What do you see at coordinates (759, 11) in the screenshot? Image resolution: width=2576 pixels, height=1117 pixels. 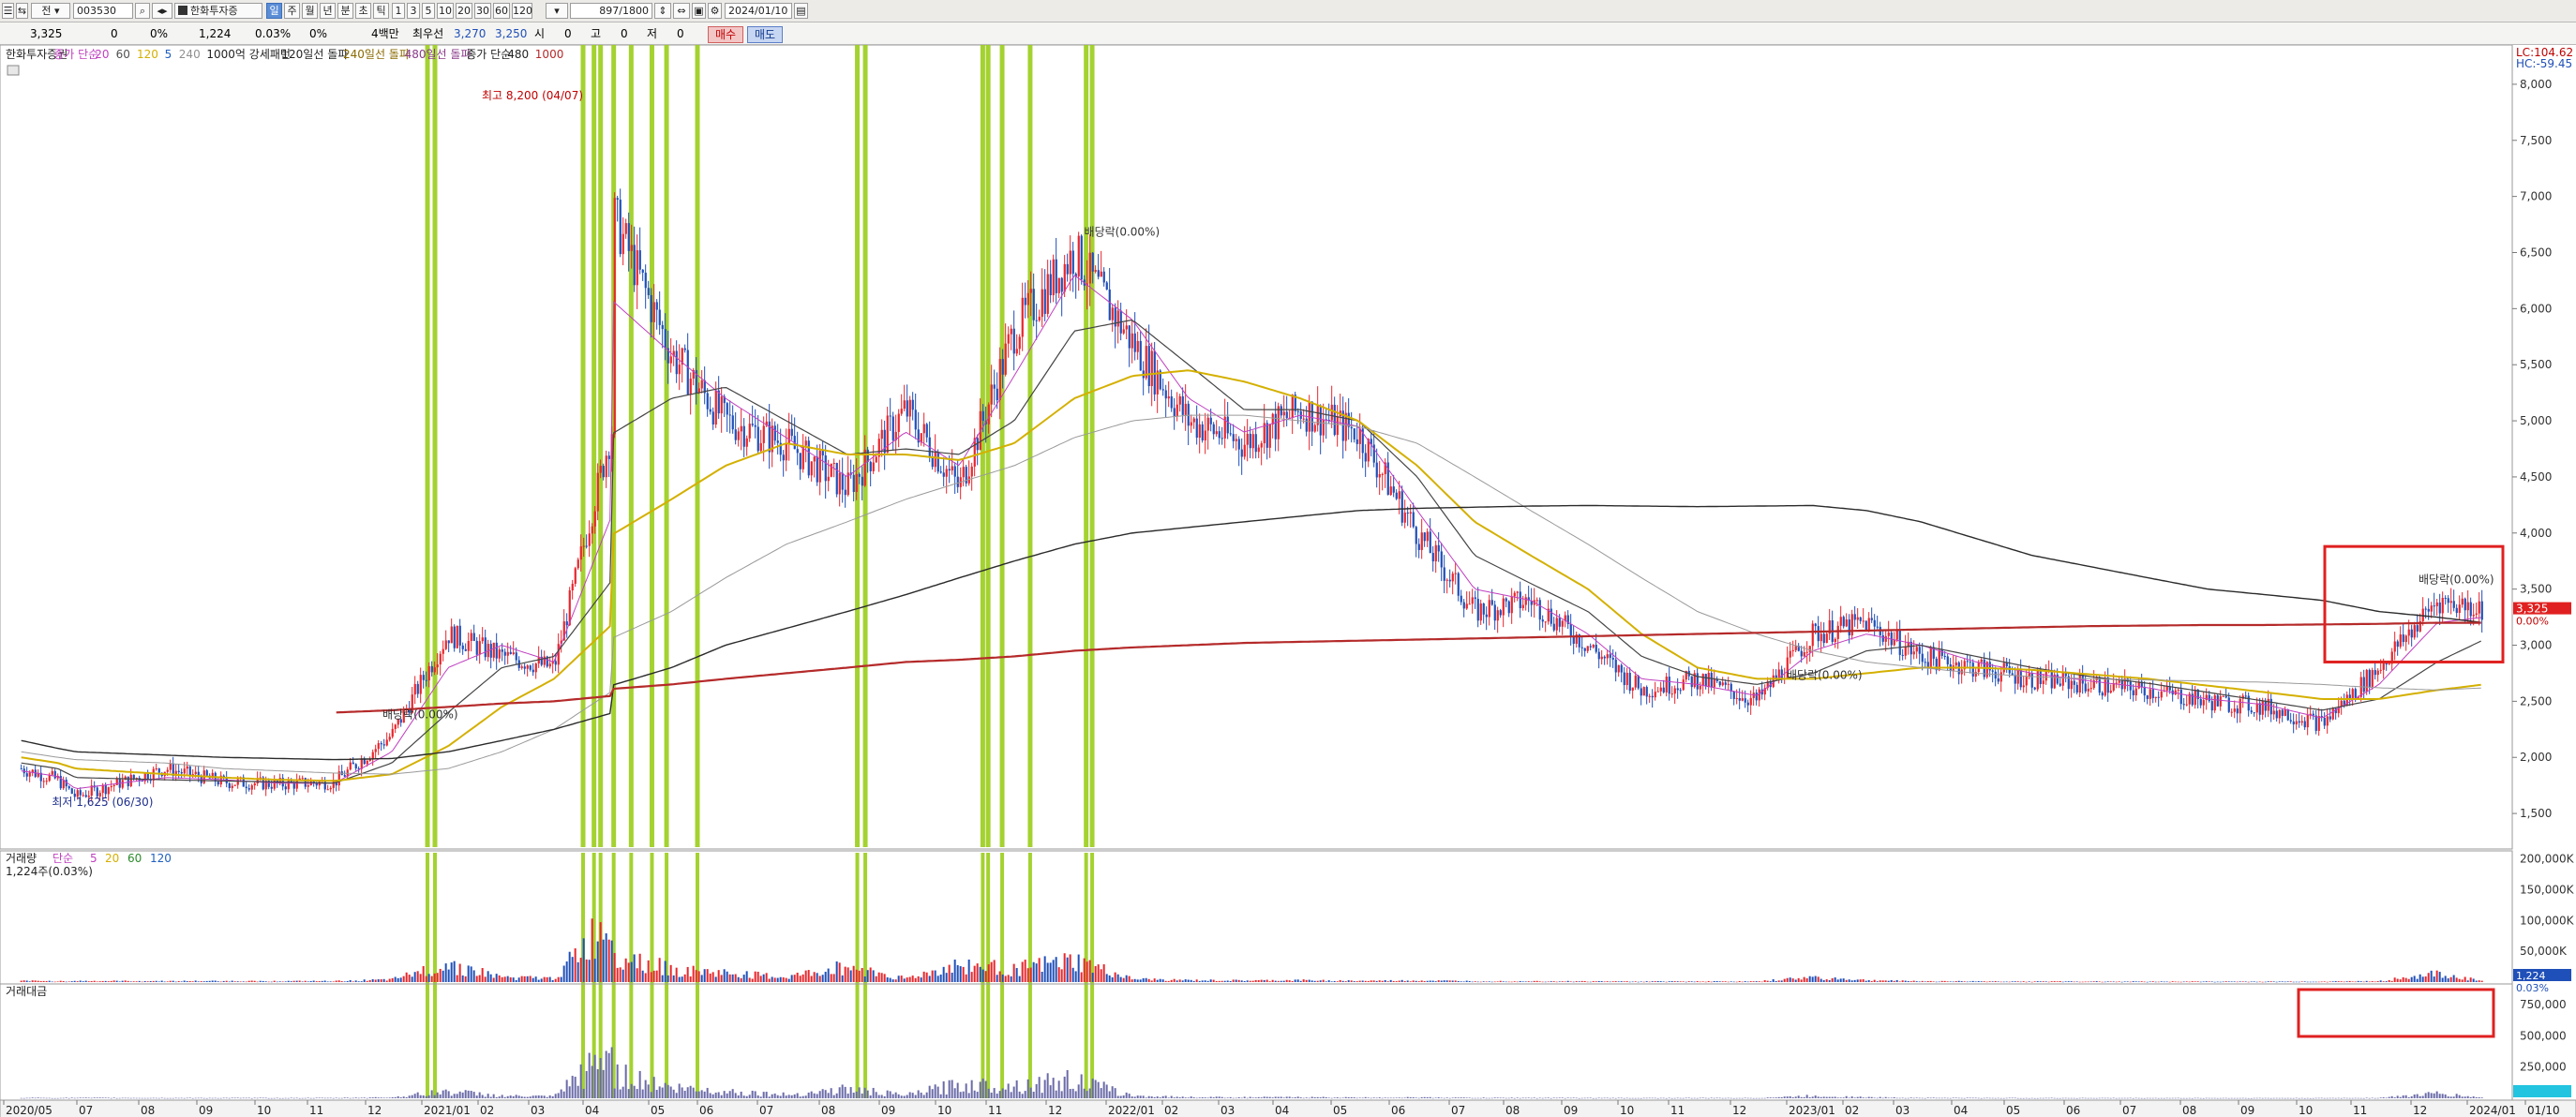 I see `date-field: 2024/01/10` at bounding box center [759, 11].